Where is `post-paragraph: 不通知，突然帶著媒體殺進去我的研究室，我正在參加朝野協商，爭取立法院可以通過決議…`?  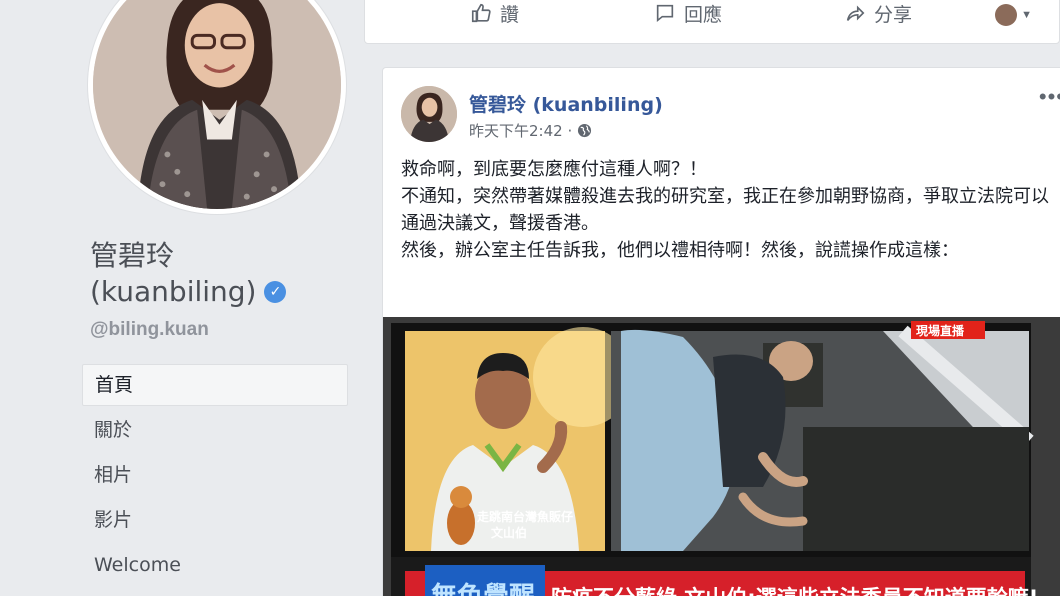
post-paragraph: 不通知，突然帶著媒體殺進去我的研究室，我正在參加朝野協商，爭取立法院可以通過決議… is located at coordinates (725, 210).